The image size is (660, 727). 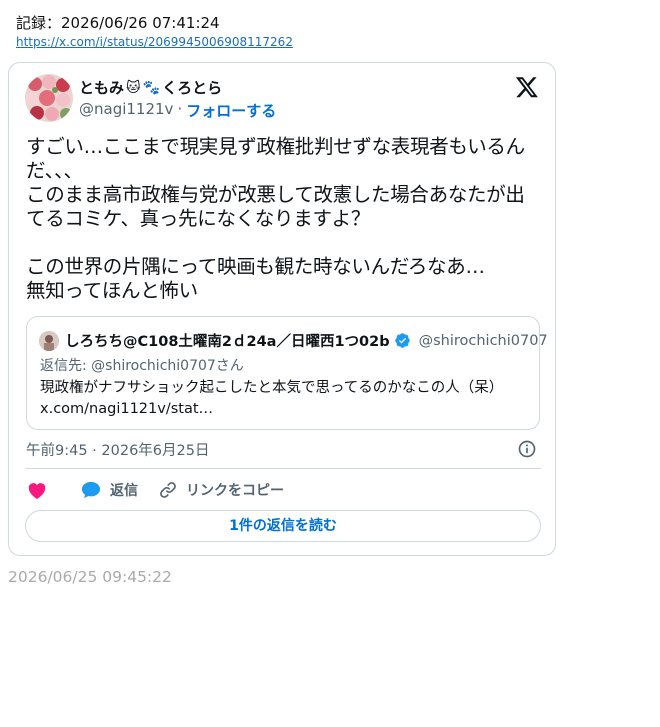 I want to click on copy-link-label: リンクをコピー, so click(x=235, y=491).